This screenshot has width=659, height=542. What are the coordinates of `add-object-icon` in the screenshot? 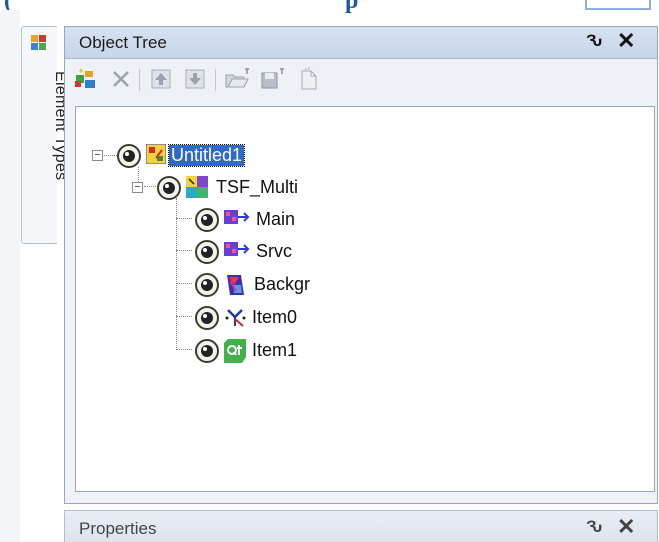 It's located at (85, 78).